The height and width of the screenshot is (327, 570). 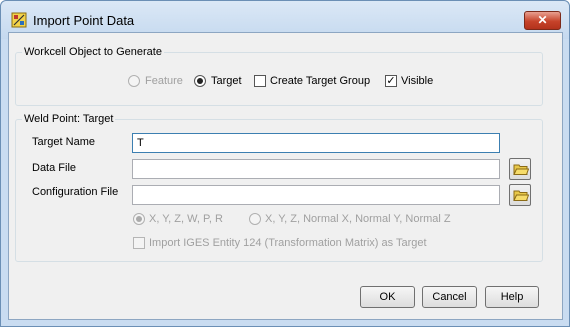 I want to click on config-file-input, so click(x=316, y=195).